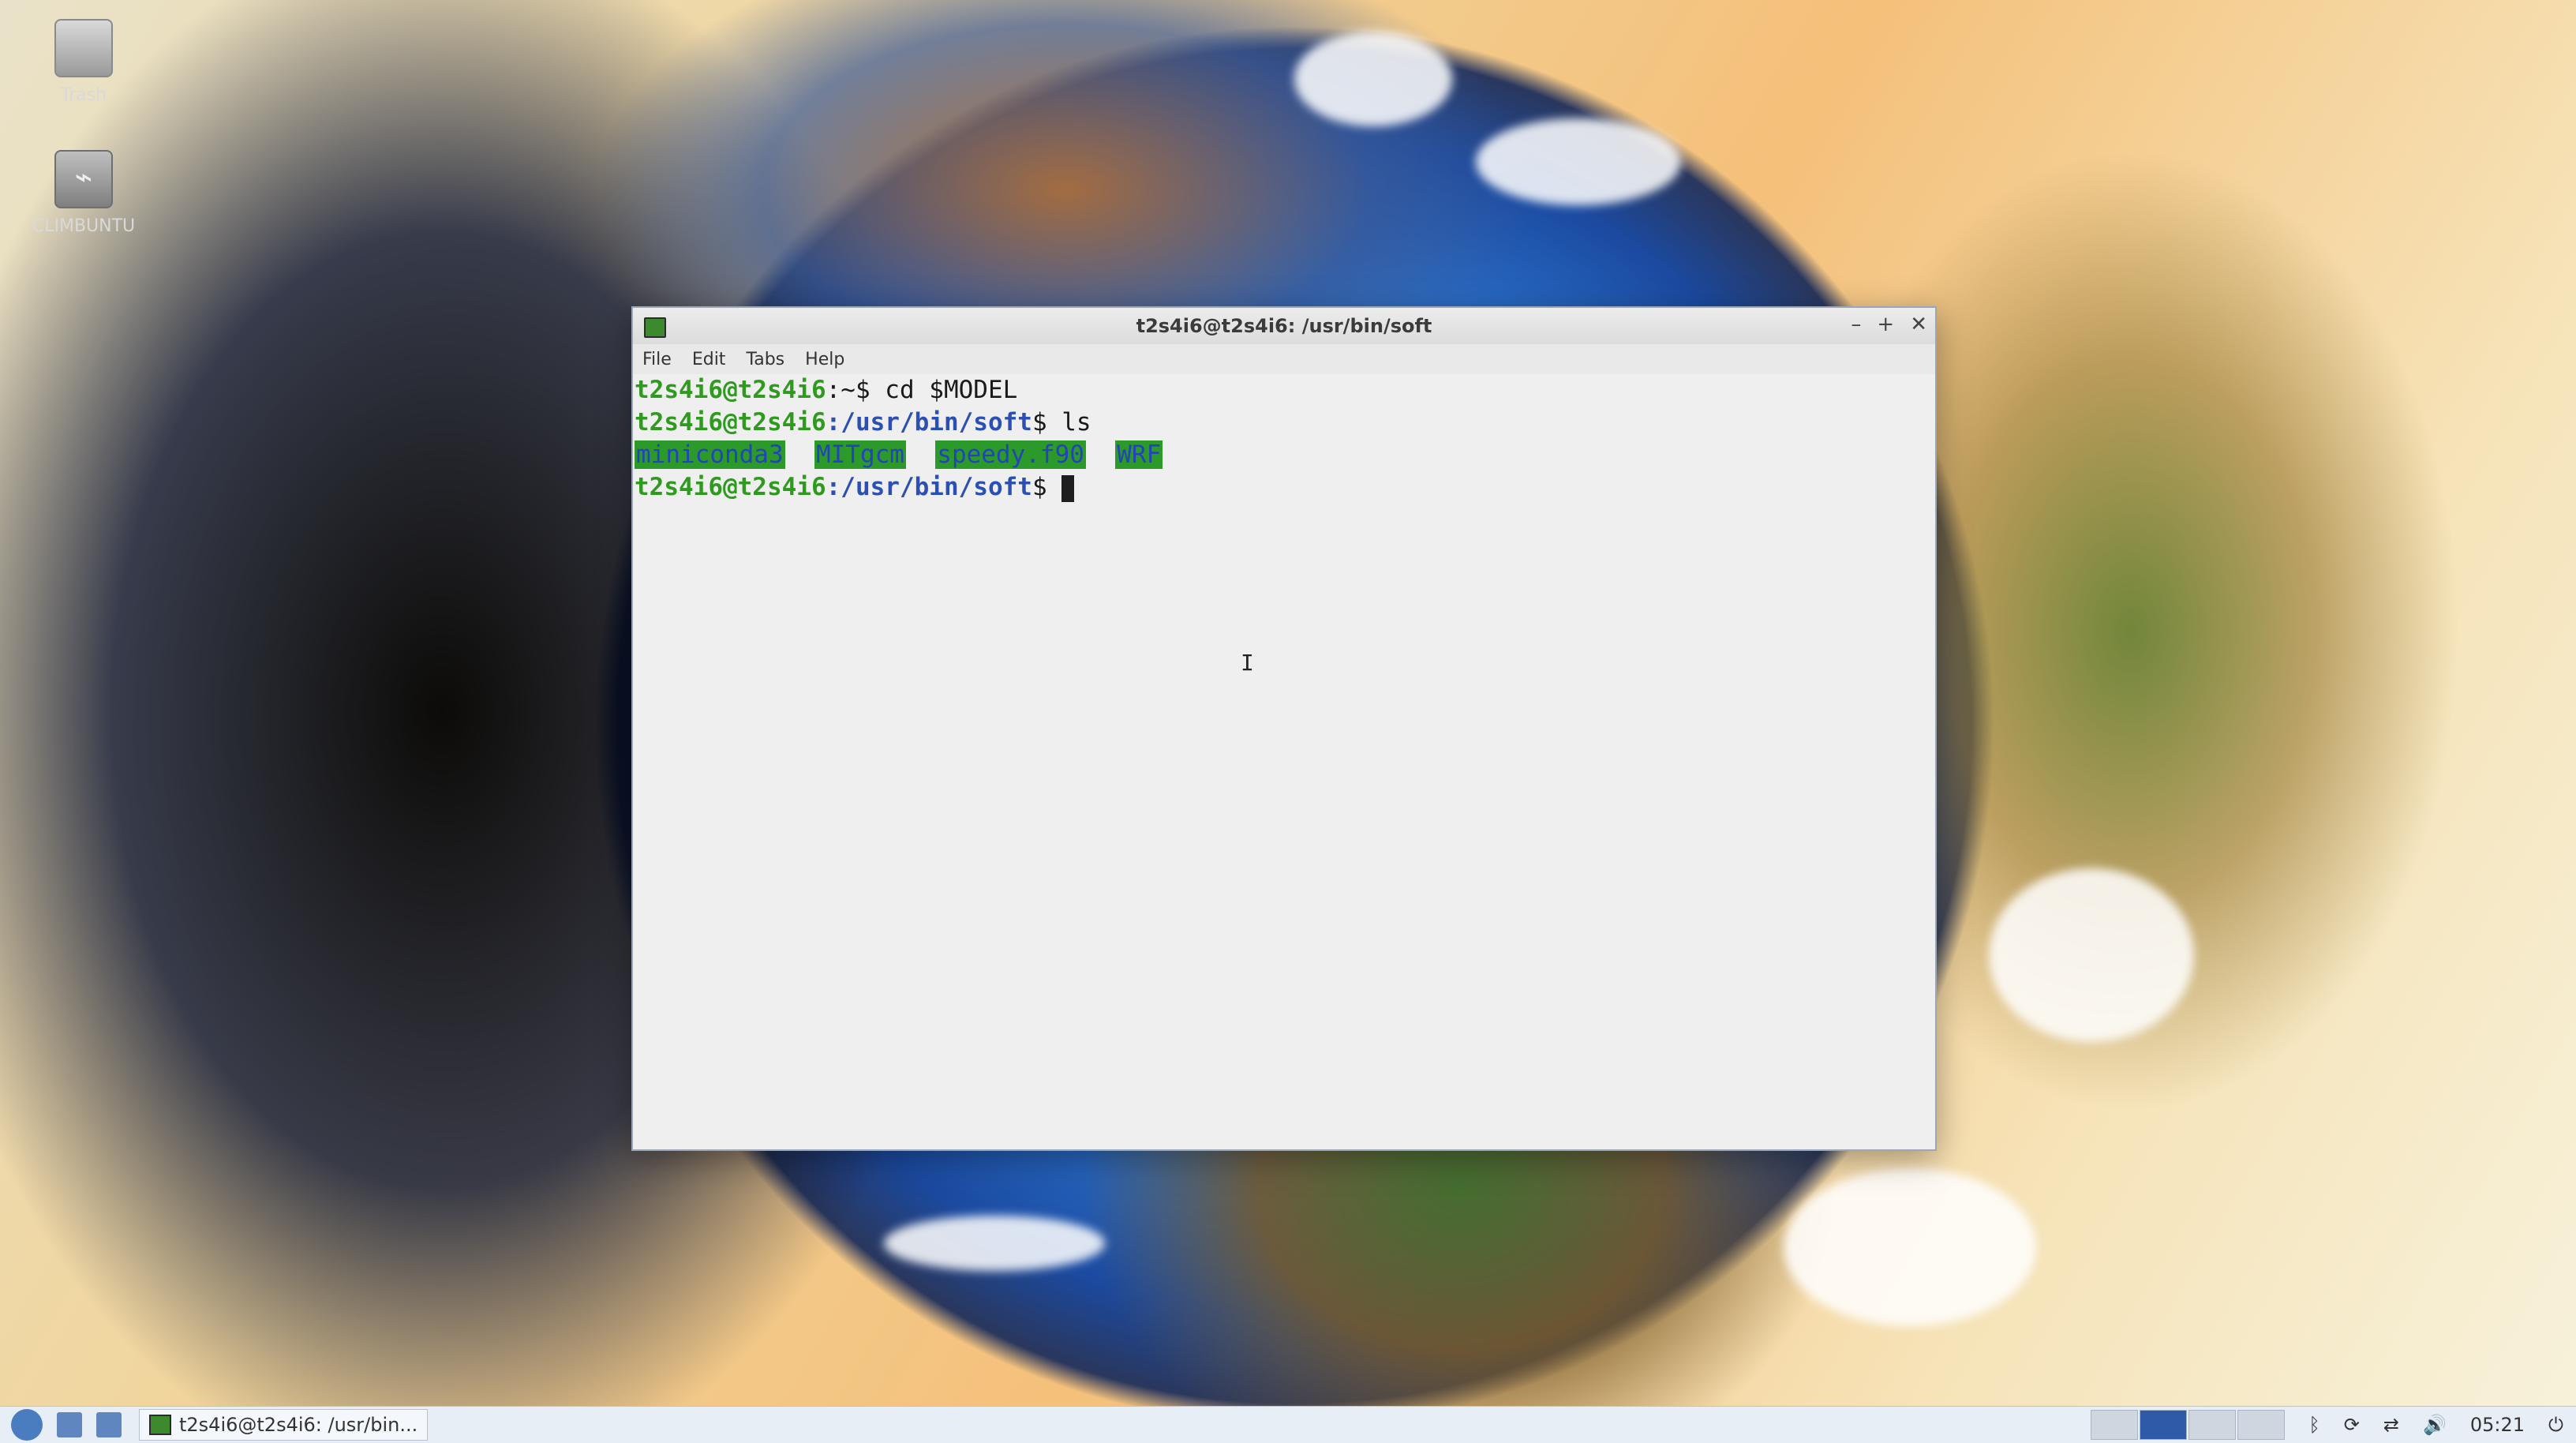 This screenshot has width=2576, height=1443. I want to click on bluetooth-icon: ᛒ, so click(2314, 1425).